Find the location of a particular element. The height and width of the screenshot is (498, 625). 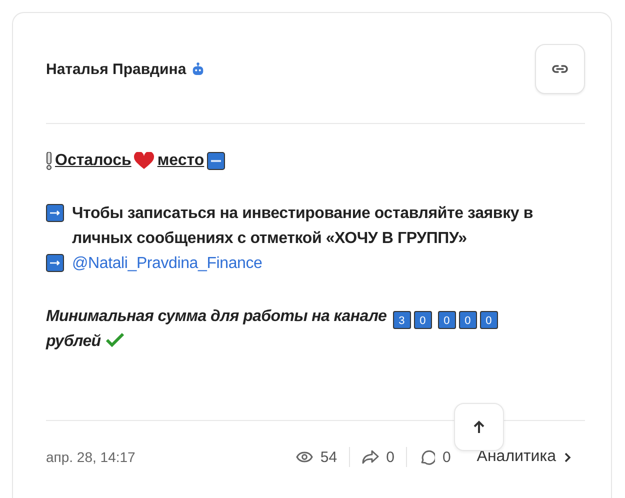

eye-icon is located at coordinates (305, 457).